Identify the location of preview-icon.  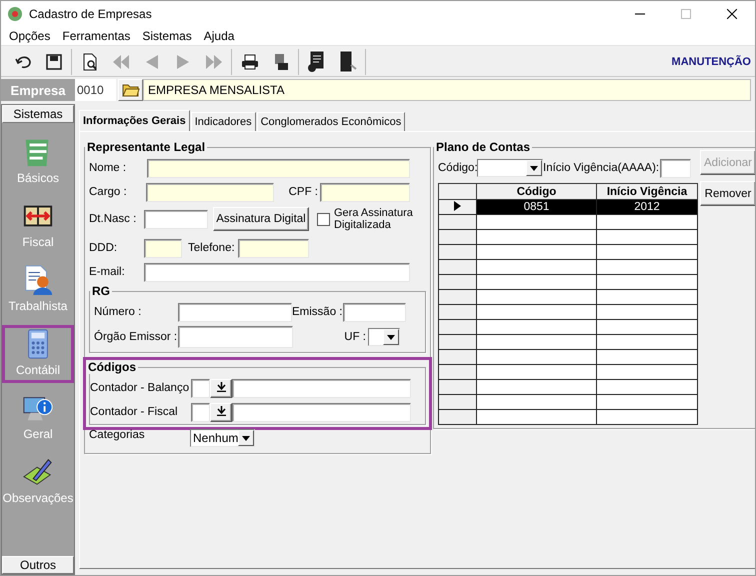
(89, 61).